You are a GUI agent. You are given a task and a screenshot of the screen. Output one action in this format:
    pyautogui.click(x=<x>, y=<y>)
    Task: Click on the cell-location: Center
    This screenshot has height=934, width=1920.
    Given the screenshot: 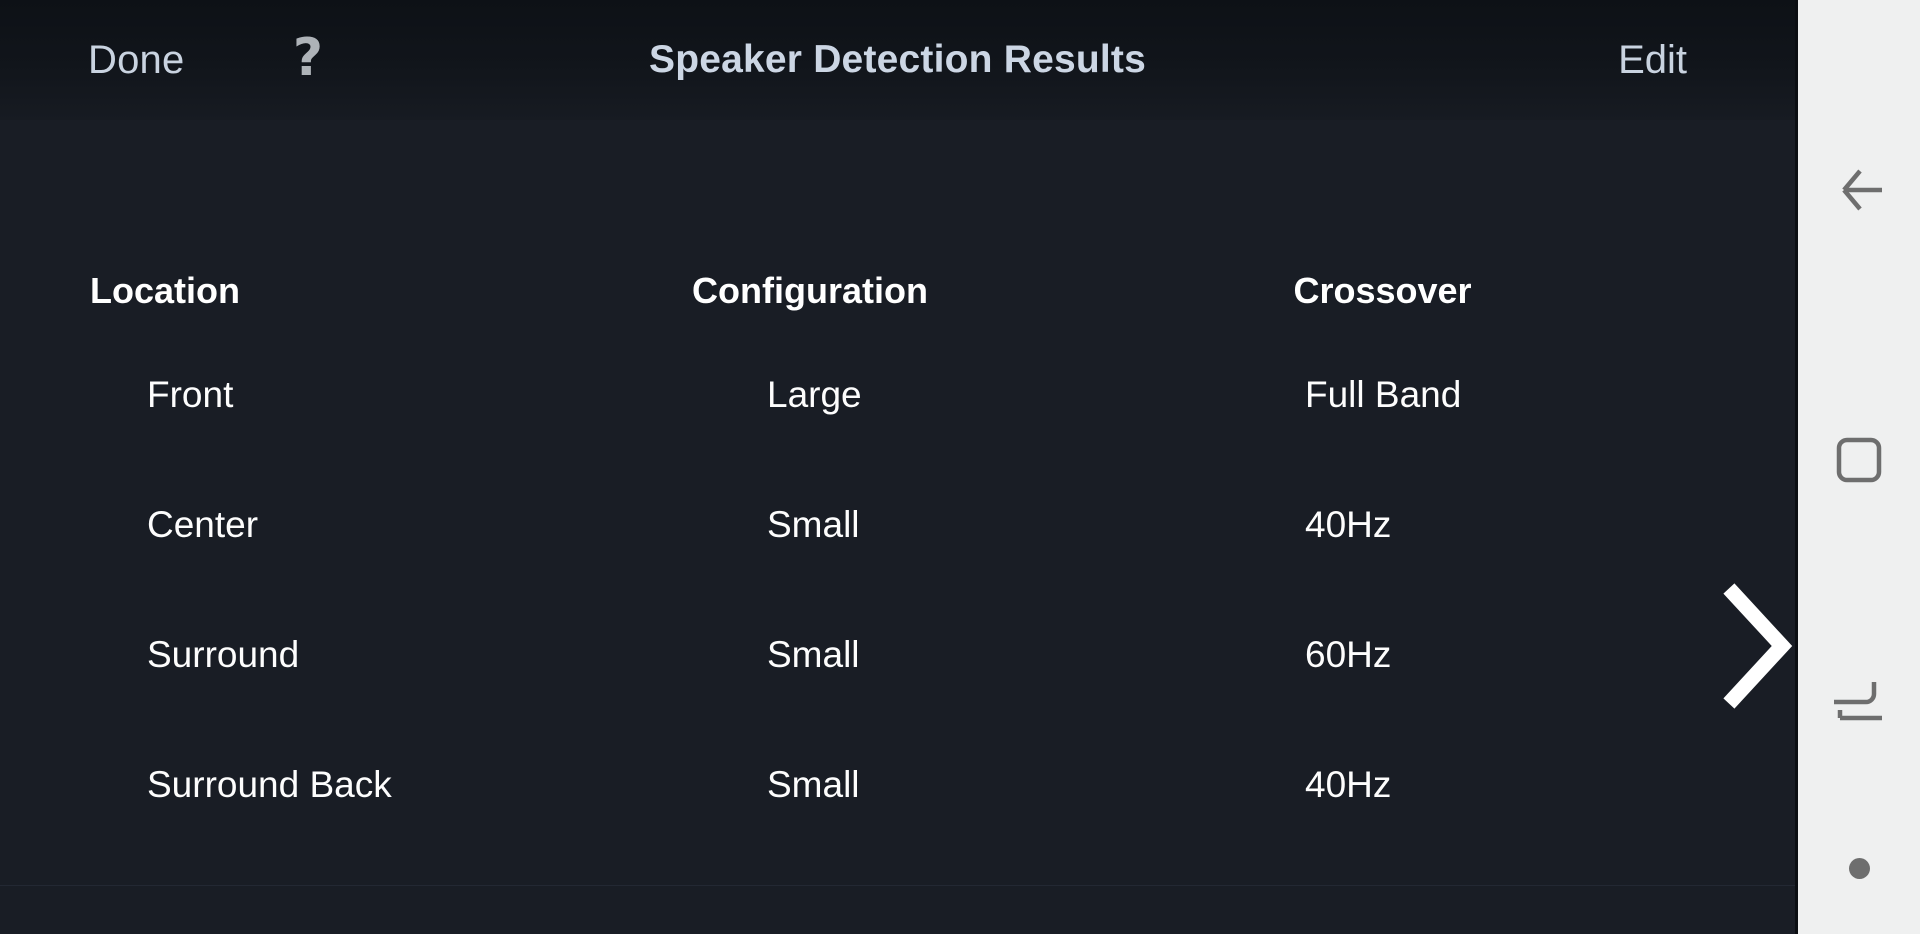 What is the action you would take?
    pyautogui.click(x=203, y=524)
    